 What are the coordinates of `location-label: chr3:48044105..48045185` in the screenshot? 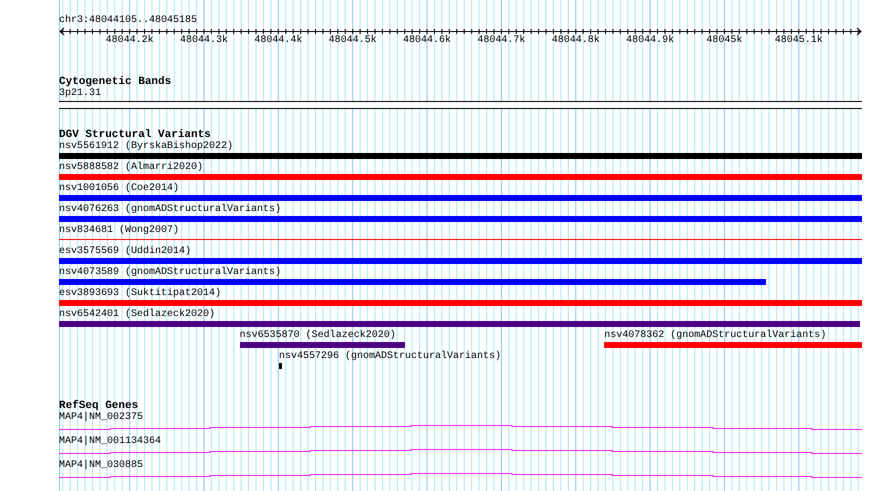 It's located at (128, 21).